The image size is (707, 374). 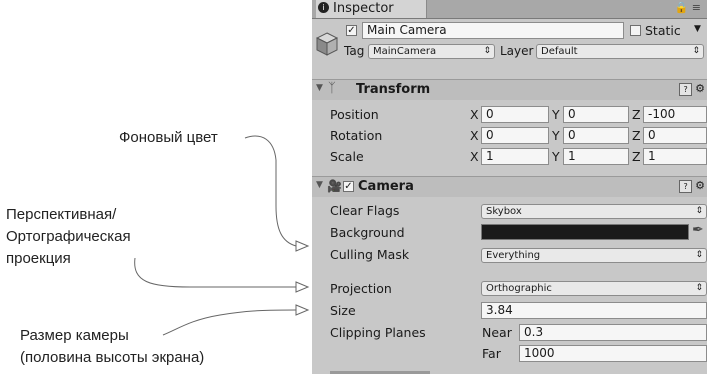 I want to click on scale-y-label: Y, so click(x=556, y=156).